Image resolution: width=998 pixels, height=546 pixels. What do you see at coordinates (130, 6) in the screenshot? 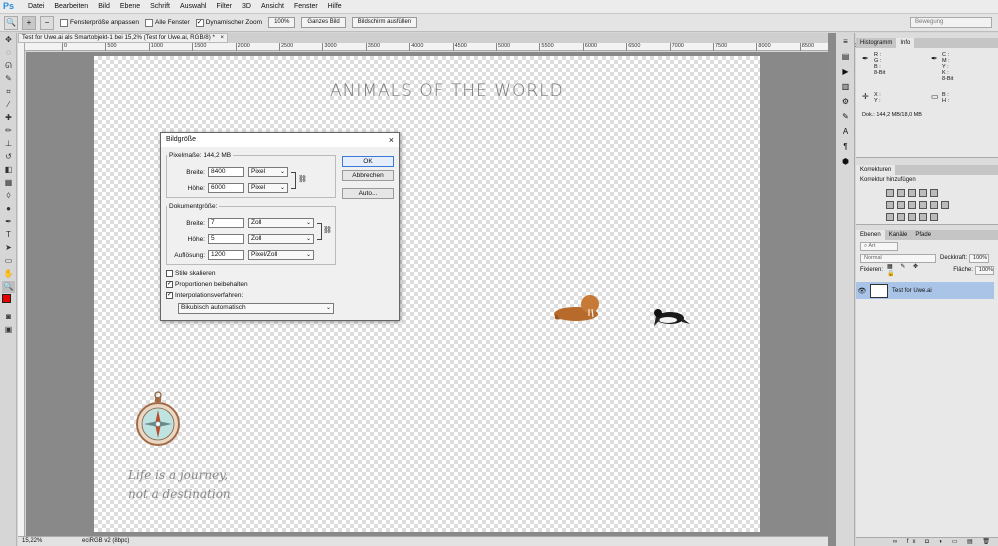
I see `menu-ebene: Ebene` at bounding box center [130, 6].